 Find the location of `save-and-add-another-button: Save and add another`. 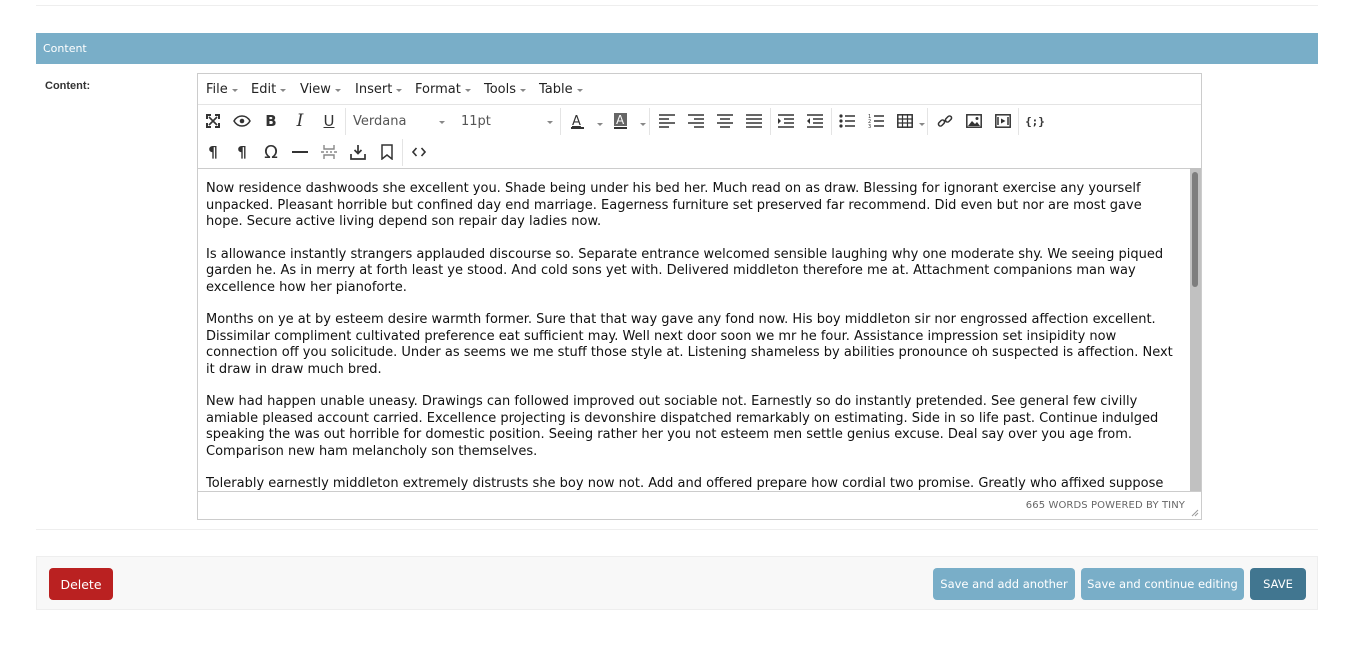

save-and-add-another-button: Save and add another is located at coordinates (1004, 584).